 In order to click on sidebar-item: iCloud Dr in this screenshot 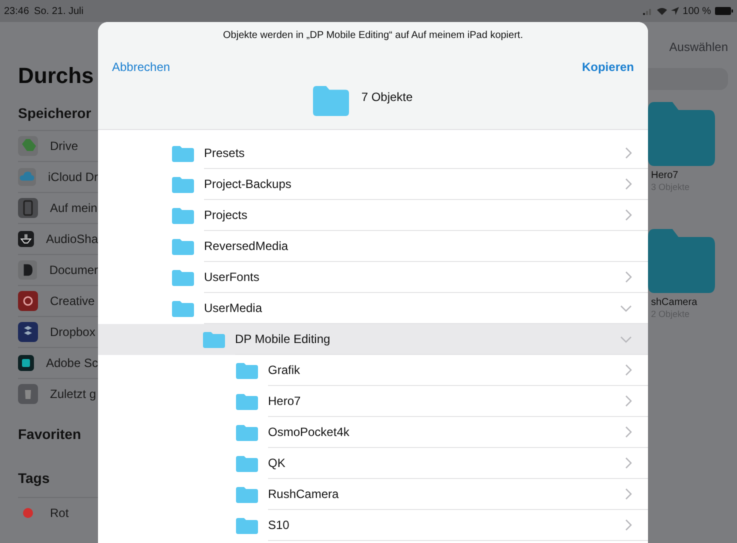, I will do `click(58, 176)`.